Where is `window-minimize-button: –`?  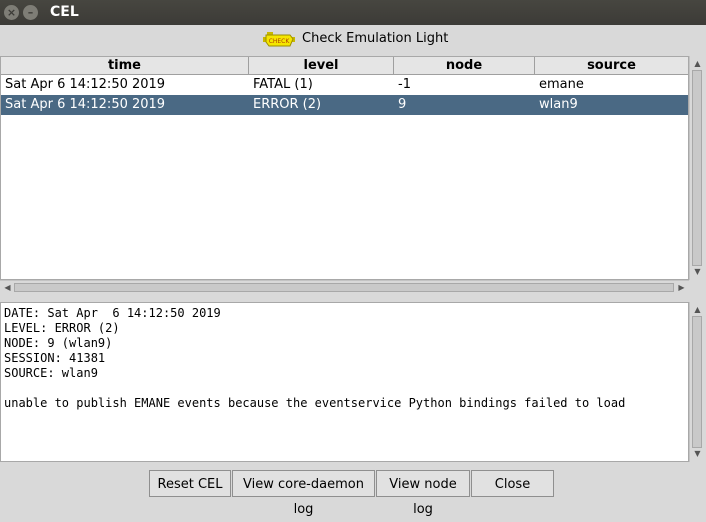
window-minimize-button: – is located at coordinates (30, 12).